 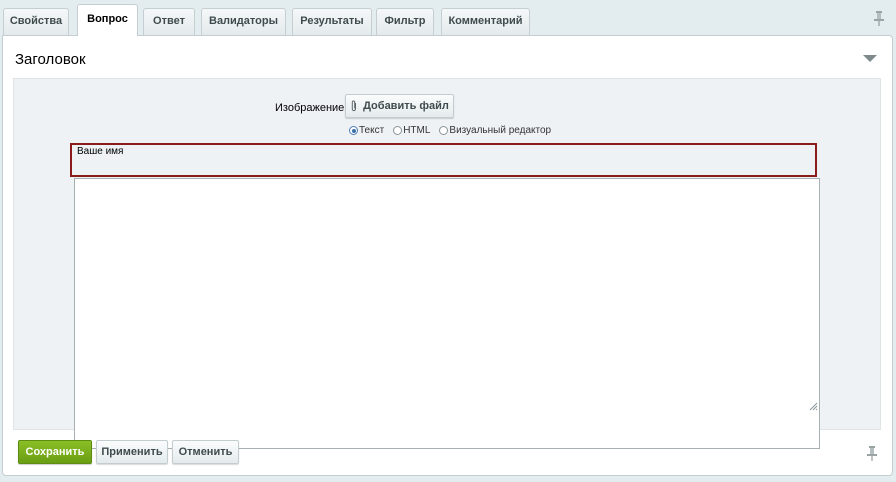 What do you see at coordinates (100, 151) in the screenshot?
I see `question-text: Ваше имя` at bounding box center [100, 151].